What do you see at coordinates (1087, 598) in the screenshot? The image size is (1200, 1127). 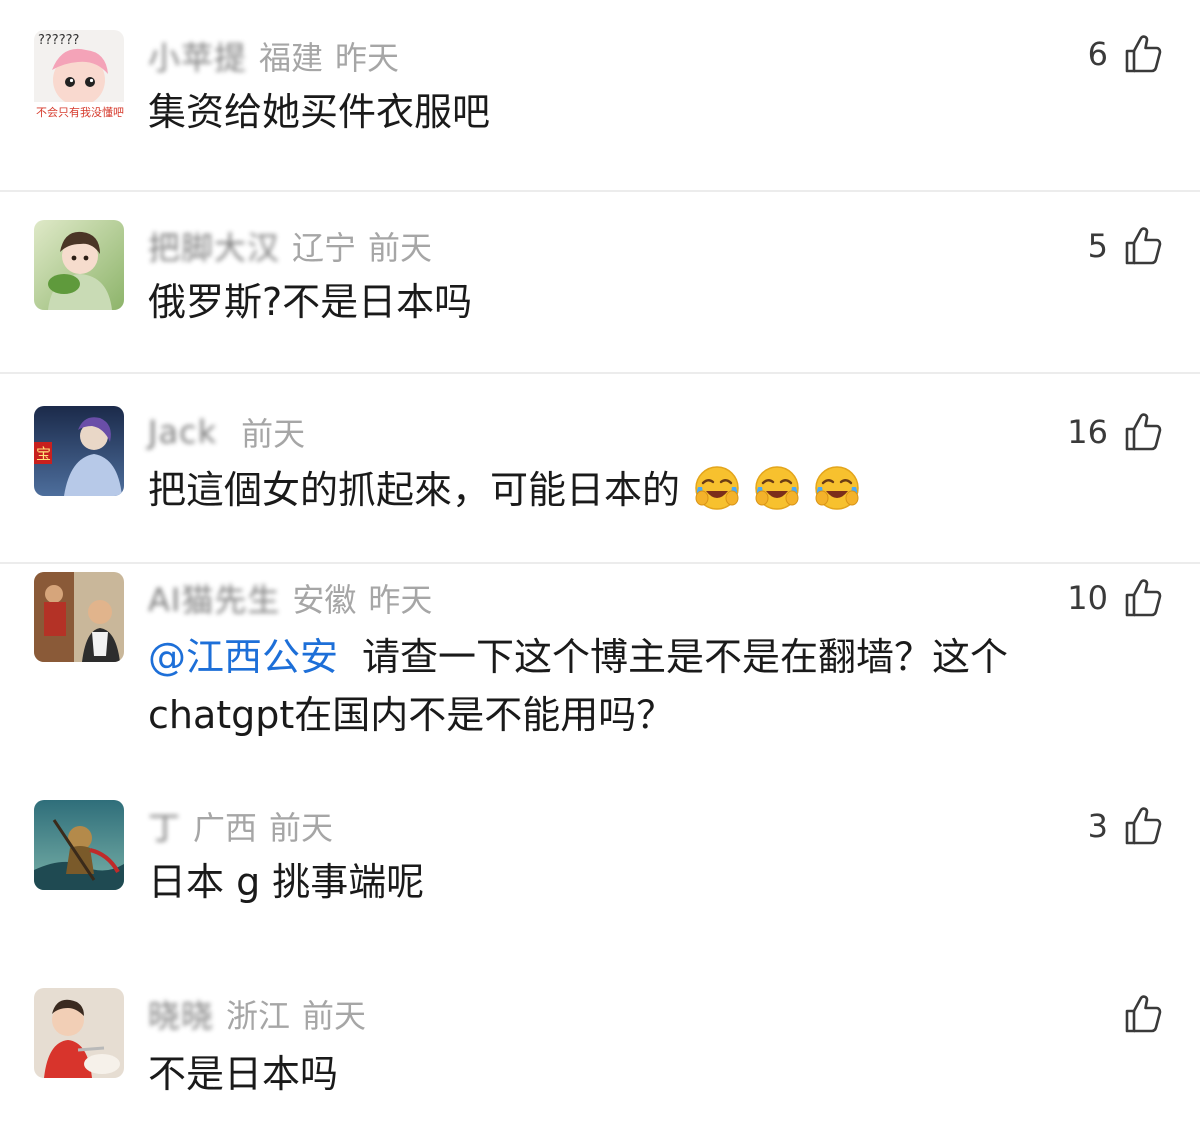 I see `like-count: 10` at bounding box center [1087, 598].